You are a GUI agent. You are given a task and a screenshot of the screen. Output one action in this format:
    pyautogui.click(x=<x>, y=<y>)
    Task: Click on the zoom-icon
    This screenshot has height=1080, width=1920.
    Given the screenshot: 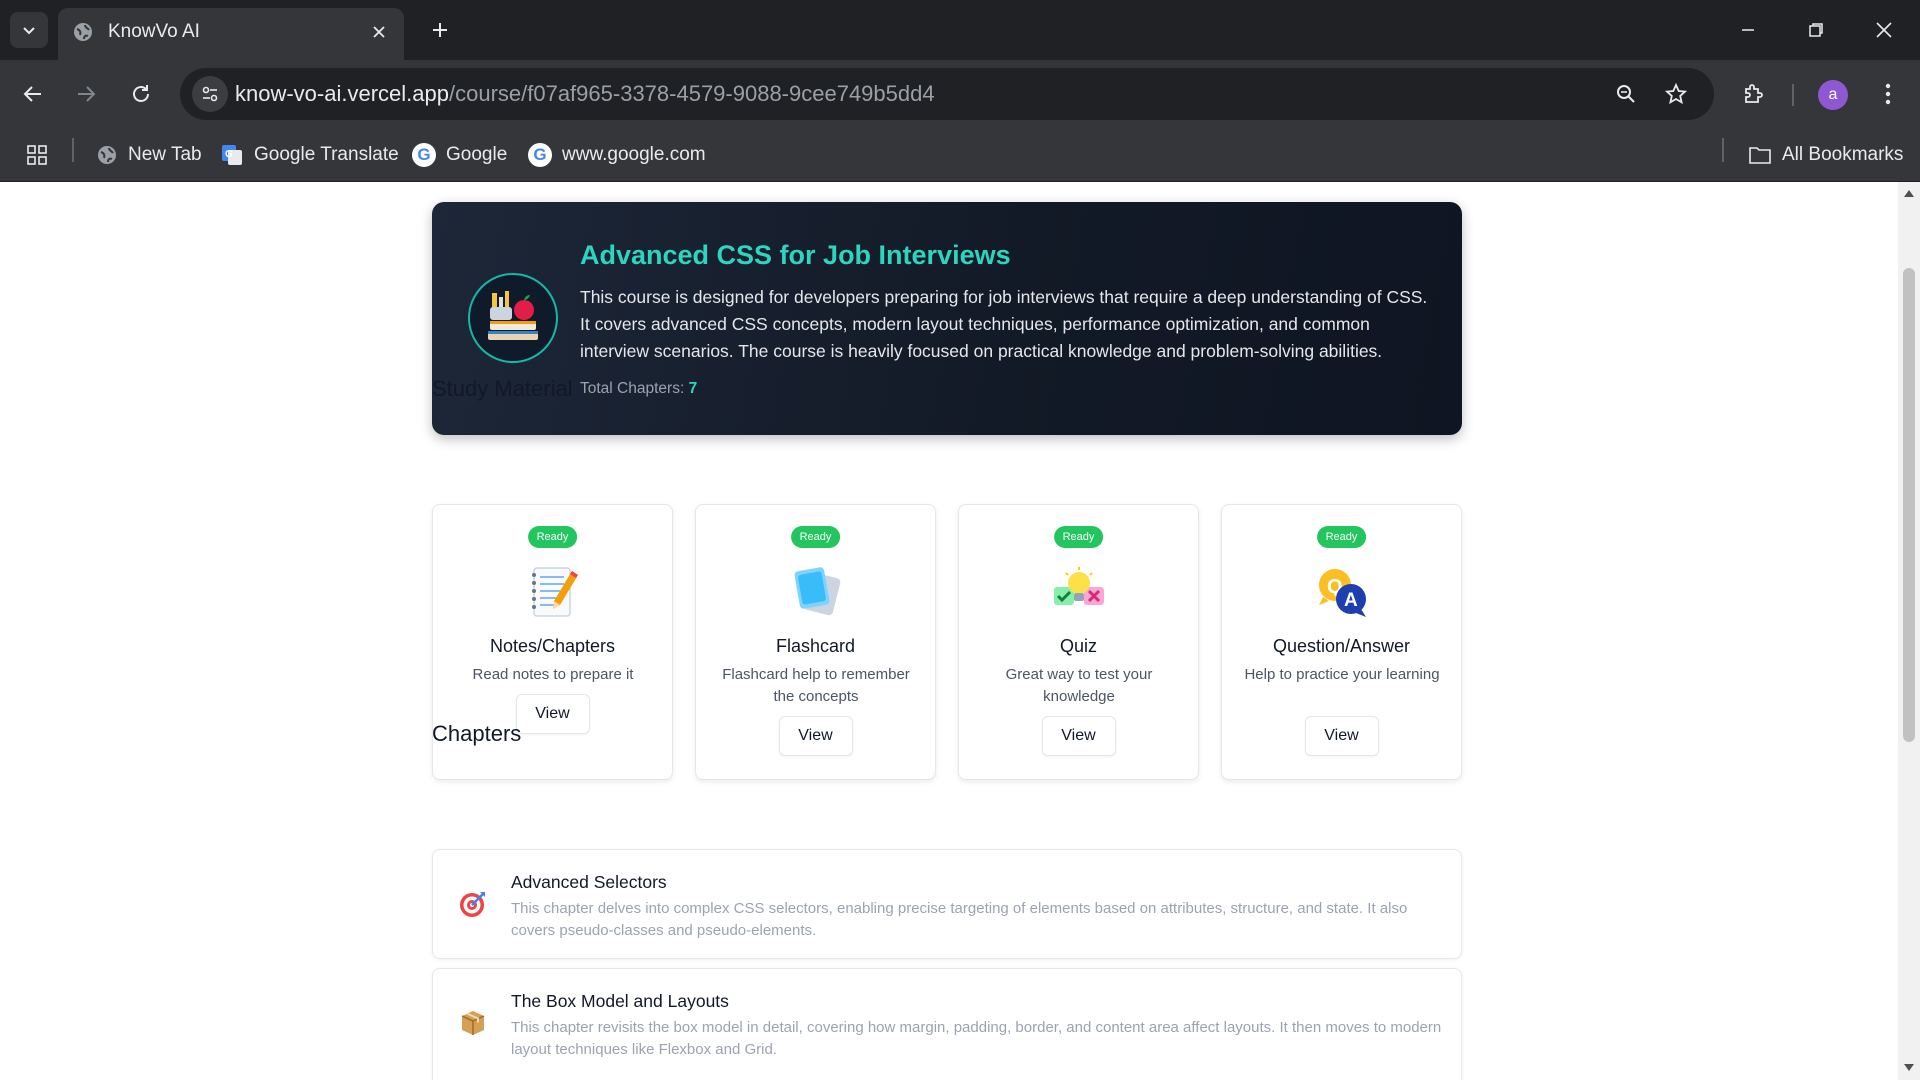 What is the action you would take?
    pyautogui.click(x=1626, y=94)
    